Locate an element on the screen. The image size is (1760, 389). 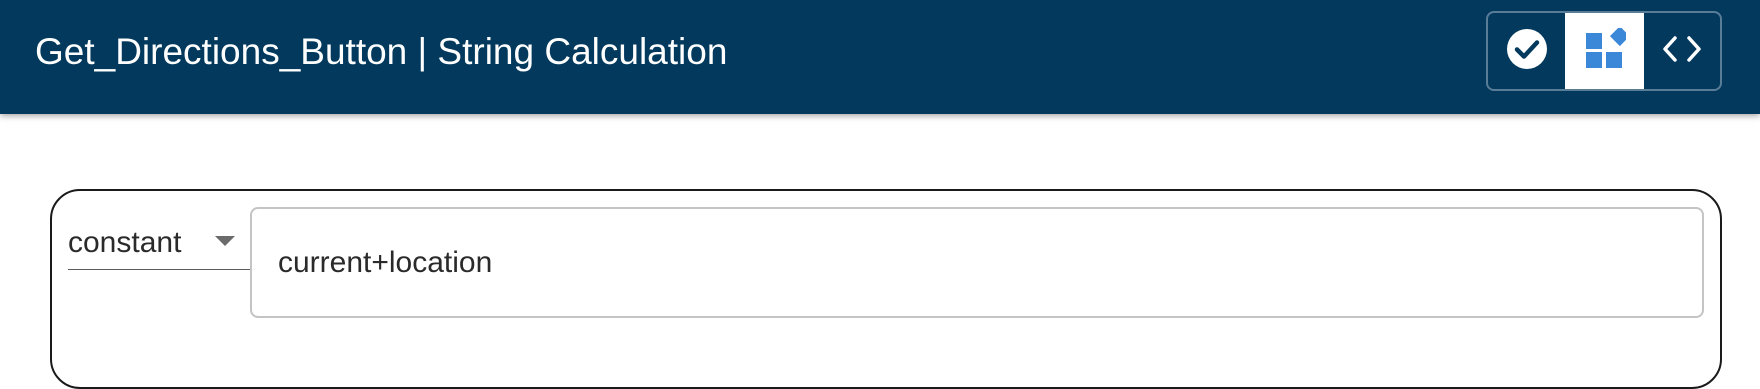
view-toggle-group is located at coordinates (1604, 51).